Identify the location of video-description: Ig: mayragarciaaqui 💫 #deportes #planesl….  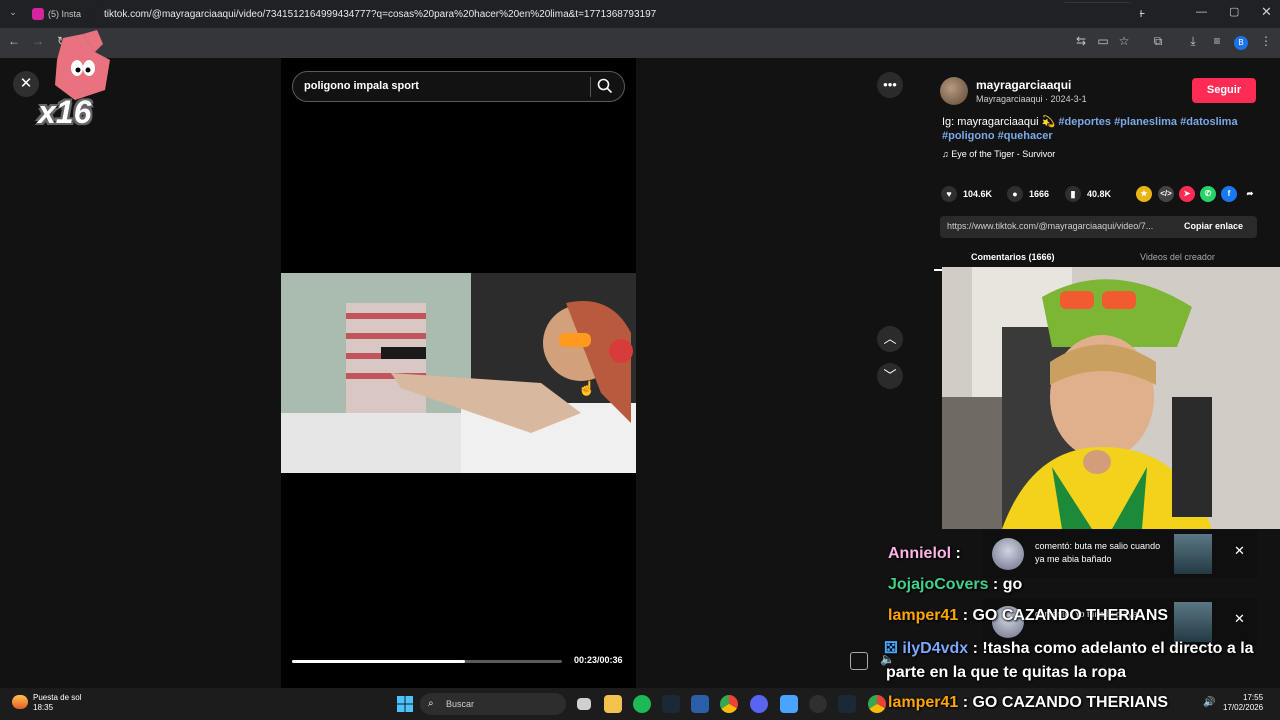
(1092, 129).